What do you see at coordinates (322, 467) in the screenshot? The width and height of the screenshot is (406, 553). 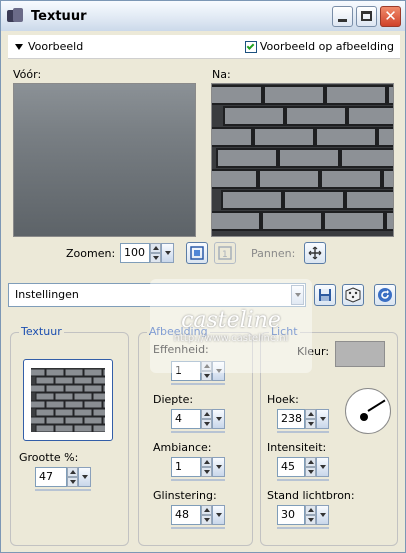 I see `intensity-dropdown-button` at bounding box center [322, 467].